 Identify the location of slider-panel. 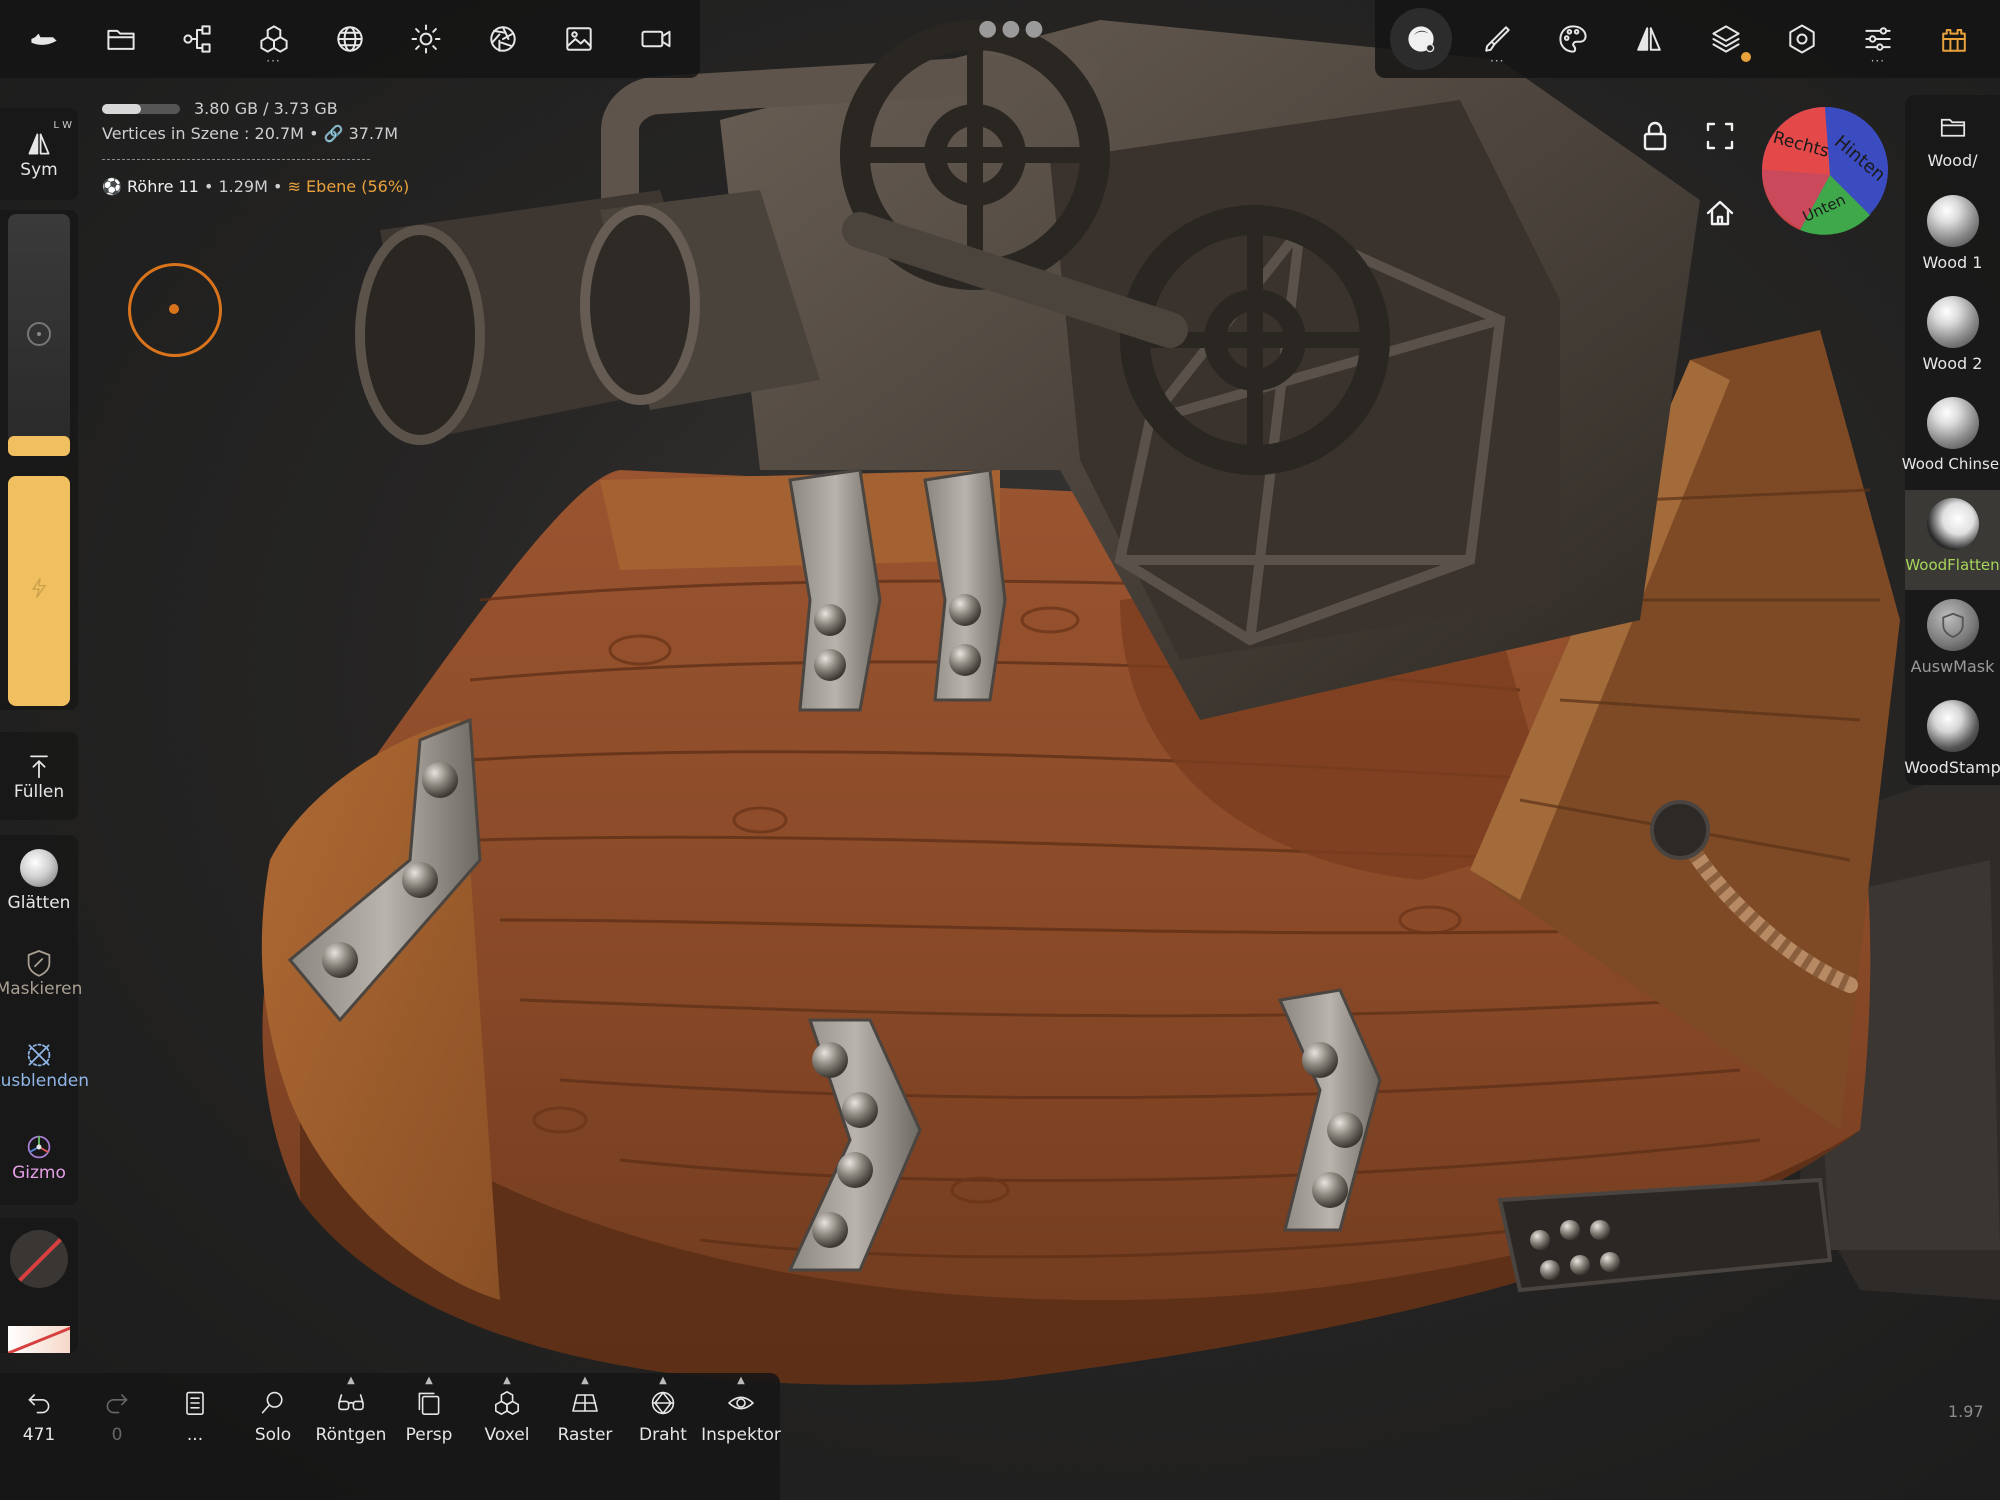
(39, 460).